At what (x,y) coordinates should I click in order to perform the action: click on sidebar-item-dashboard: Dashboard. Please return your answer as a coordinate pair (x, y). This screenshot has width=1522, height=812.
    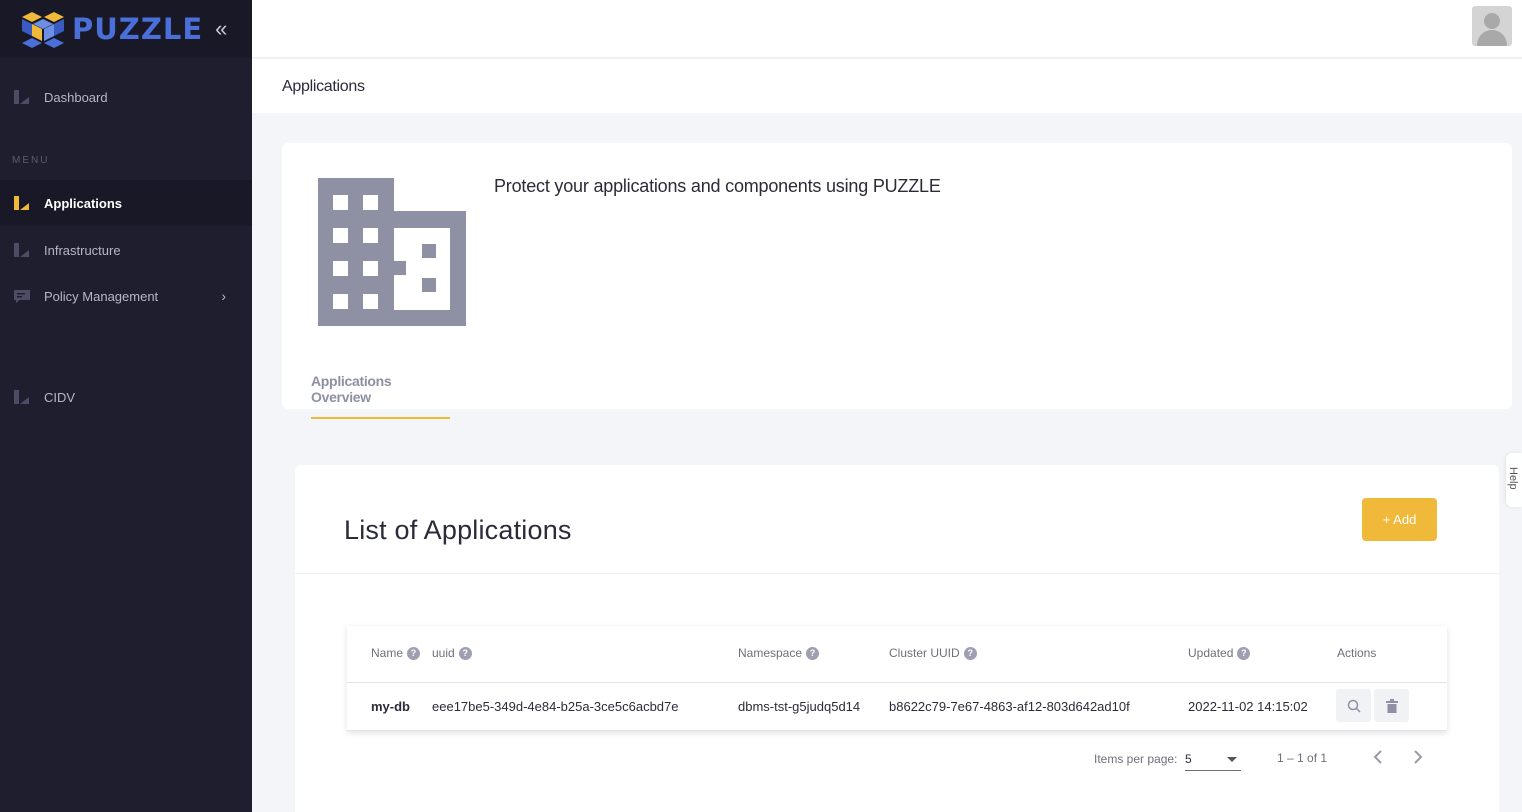
    Looking at the image, I should click on (126, 97).